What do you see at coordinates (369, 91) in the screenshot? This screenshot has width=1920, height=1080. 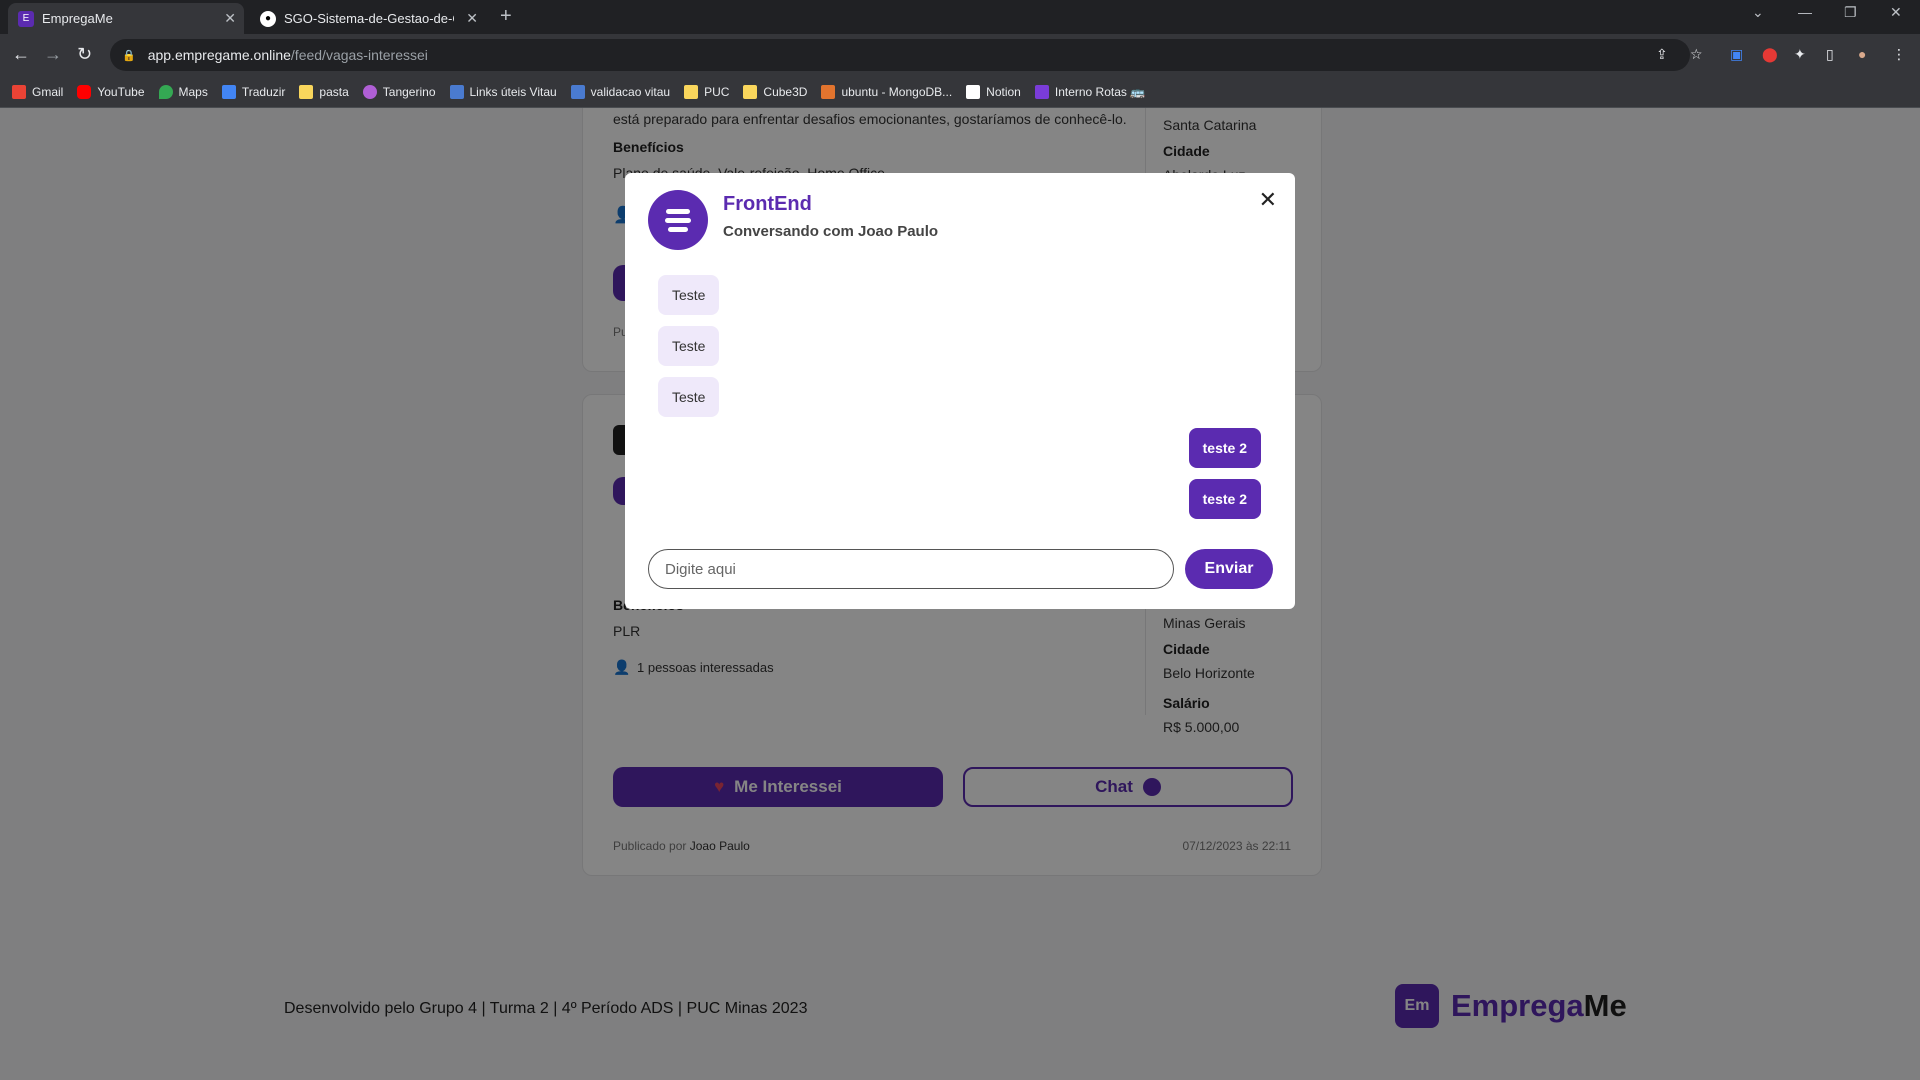 I see `tangerino-icon` at bounding box center [369, 91].